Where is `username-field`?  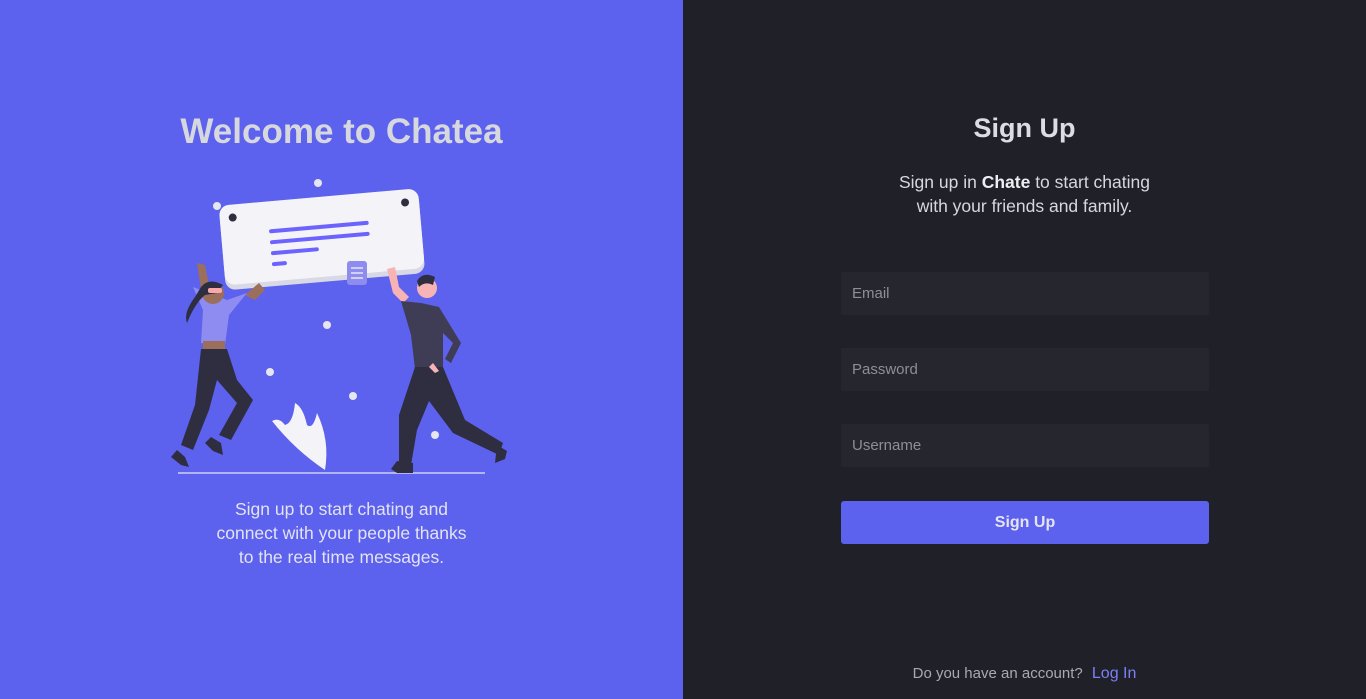 username-field is located at coordinates (1025, 445).